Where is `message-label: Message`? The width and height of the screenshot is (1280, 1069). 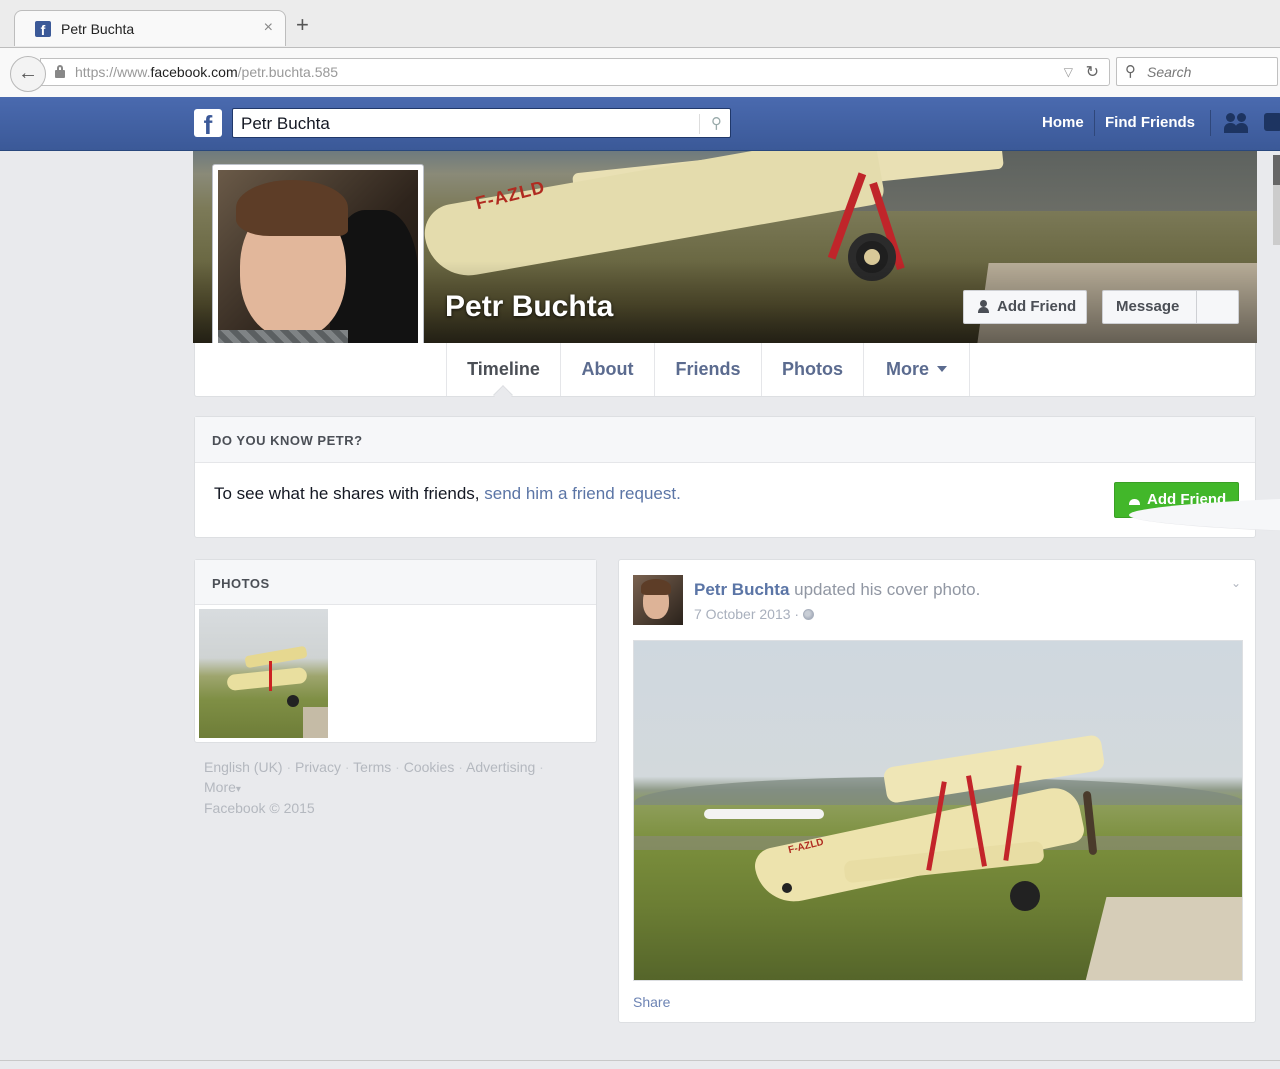 message-label: Message is located at coordinates (1148, 306).